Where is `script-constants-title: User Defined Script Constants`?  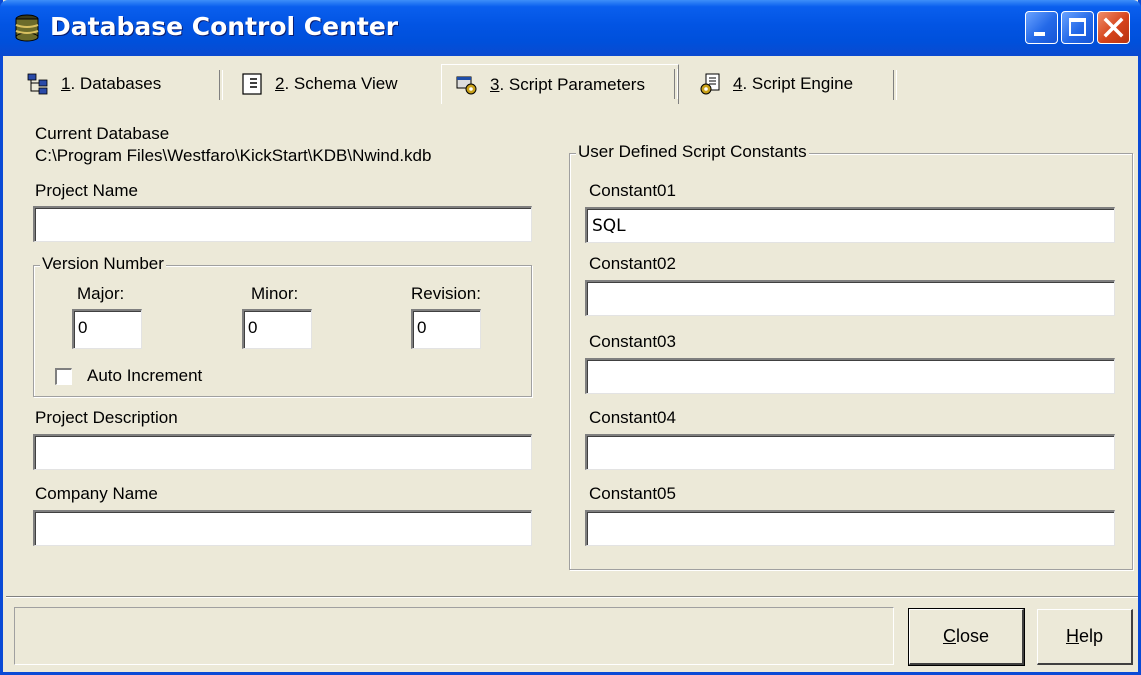 script-constants-title: User Defined Script Constants is located at coordinates (692, 152).